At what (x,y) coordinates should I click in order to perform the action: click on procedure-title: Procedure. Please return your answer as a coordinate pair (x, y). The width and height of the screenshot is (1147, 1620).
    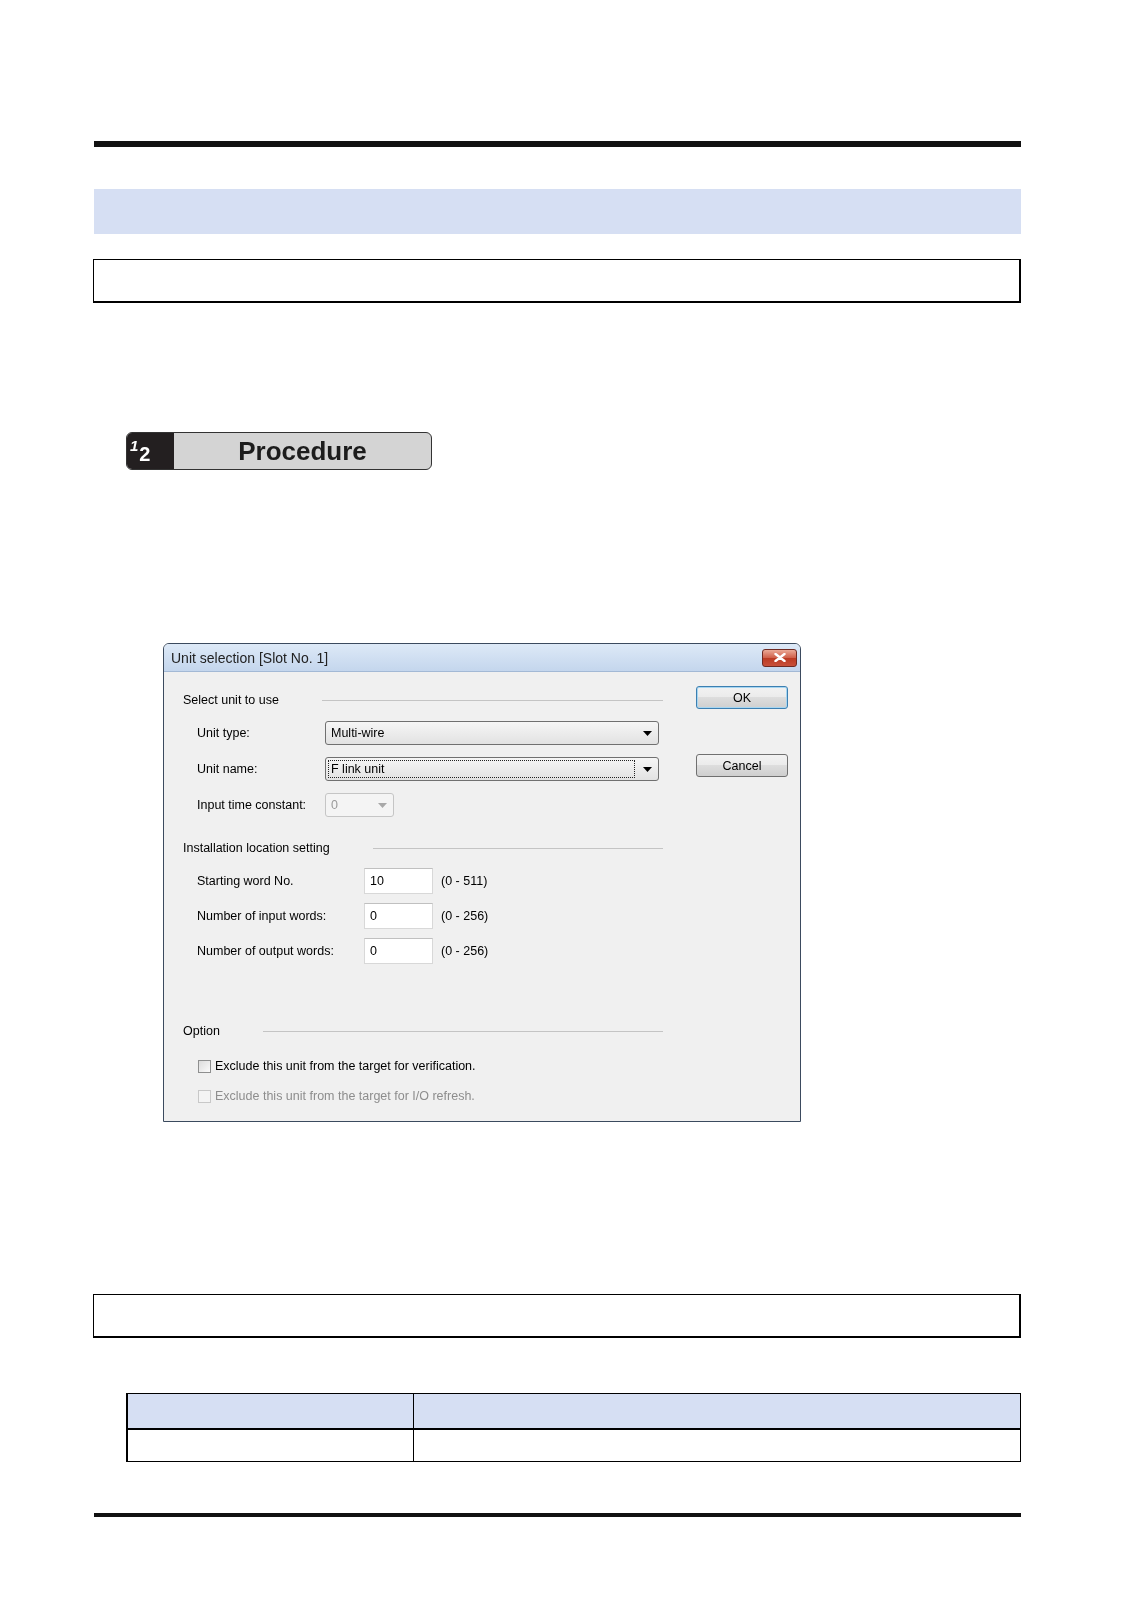
    Looking at the image, I should click on (302, 451).